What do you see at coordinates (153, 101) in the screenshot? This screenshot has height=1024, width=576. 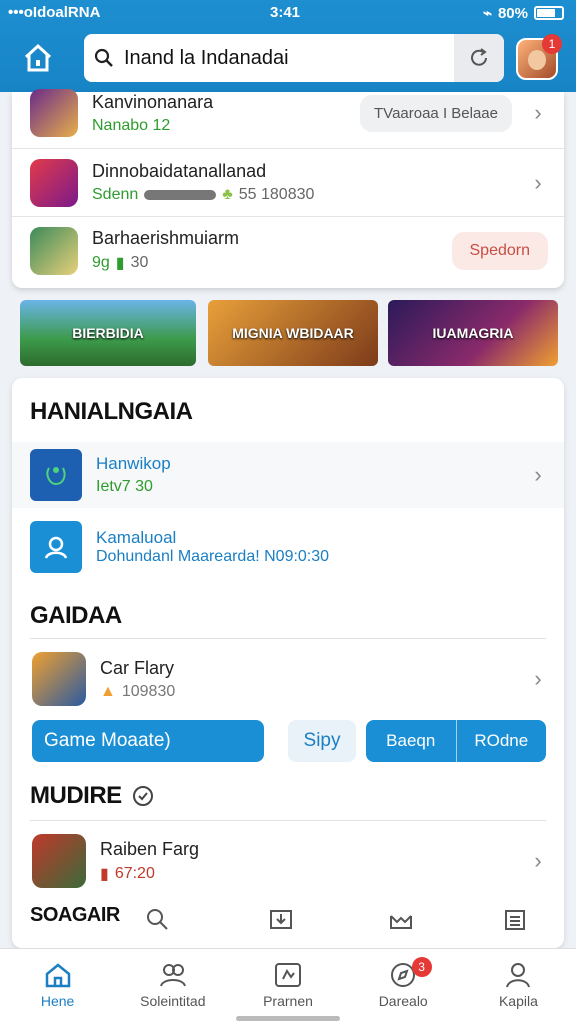 I see `item-title: Kanvinonanara` at bounding box center [153, 101].